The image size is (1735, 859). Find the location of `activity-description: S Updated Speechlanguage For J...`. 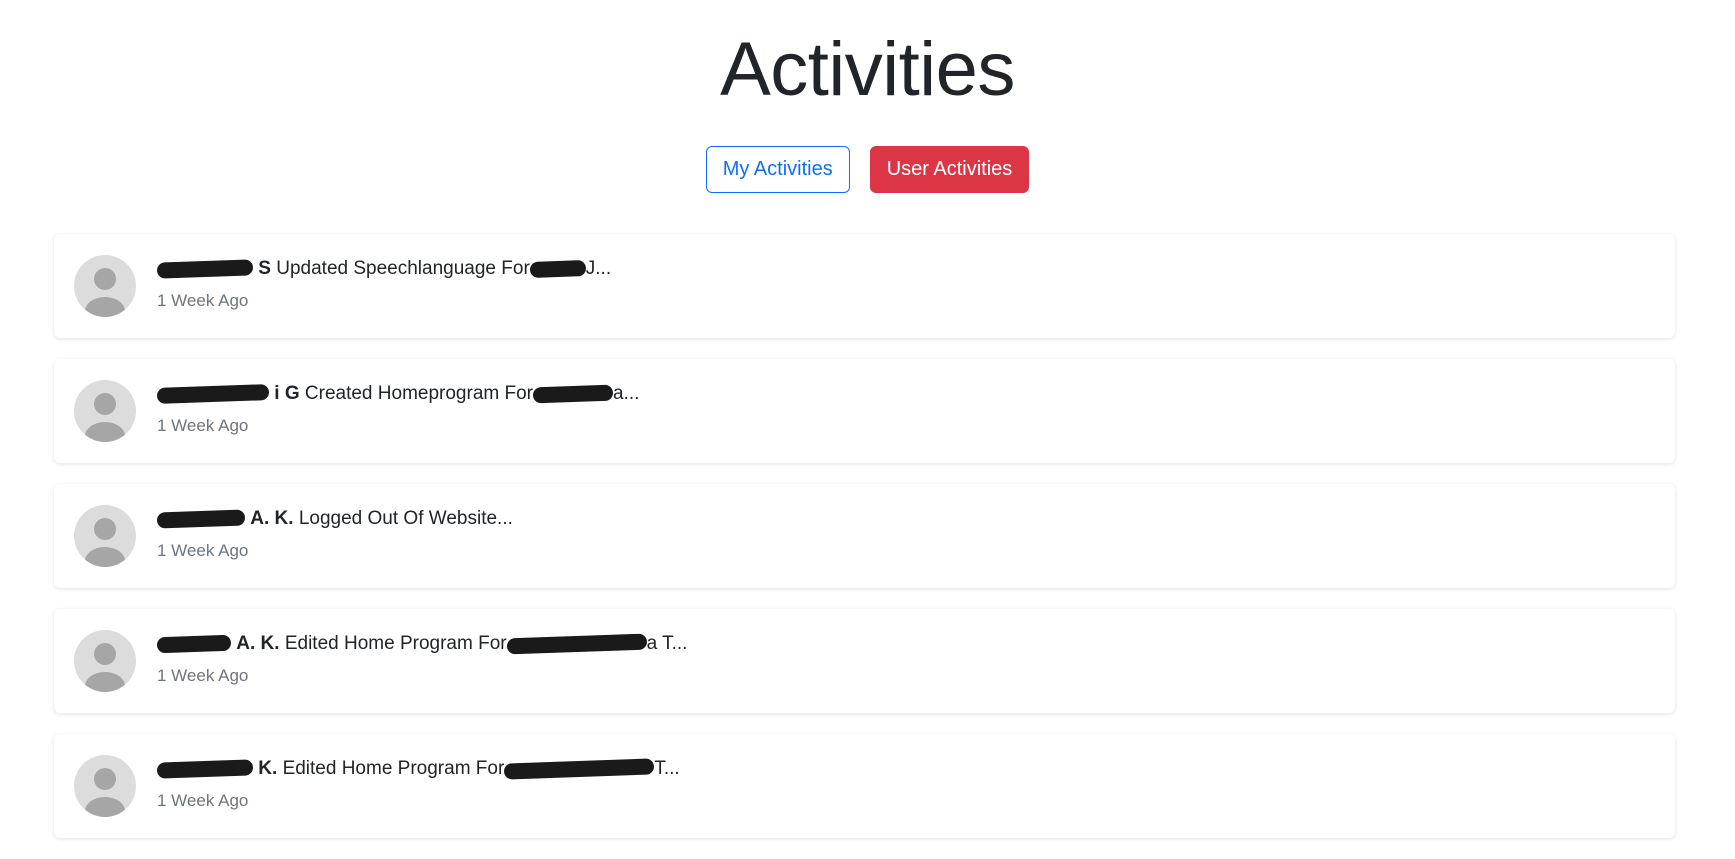

activity-description: S Updated Speechlanguage For J... is located at coordinates (384, 269).